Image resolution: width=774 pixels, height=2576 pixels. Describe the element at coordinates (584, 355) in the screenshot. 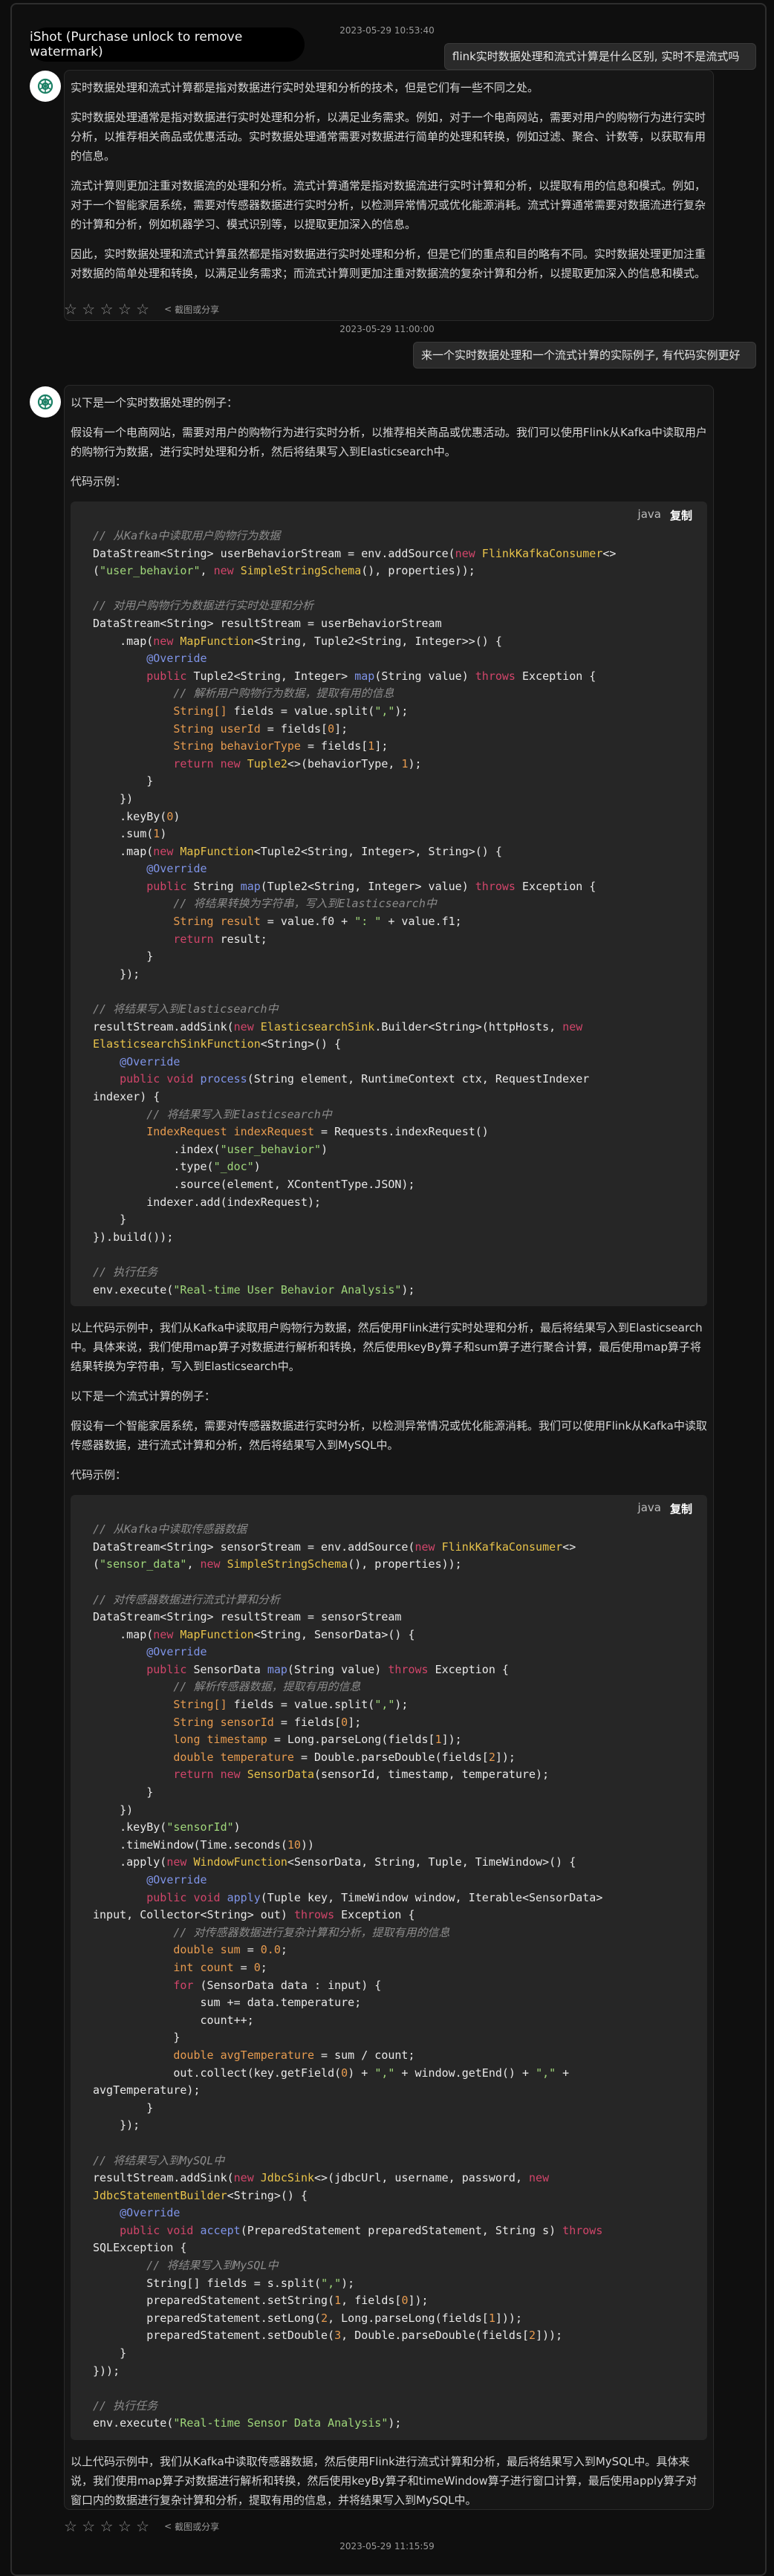

I see `user-message: 来一个实时数据处理和一个流式计算的实际例子, 有代码实例更好` at that location.